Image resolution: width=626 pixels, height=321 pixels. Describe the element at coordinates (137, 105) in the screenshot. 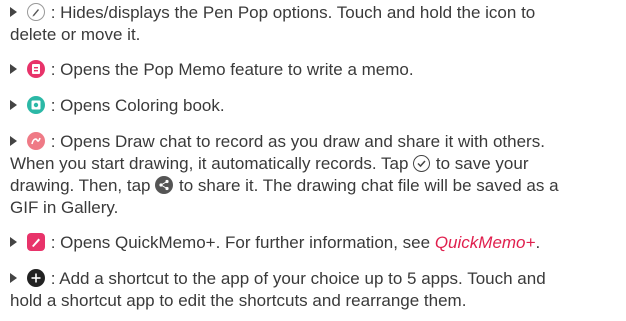

I see `item-text: : Opens Coloring book.` at that location.